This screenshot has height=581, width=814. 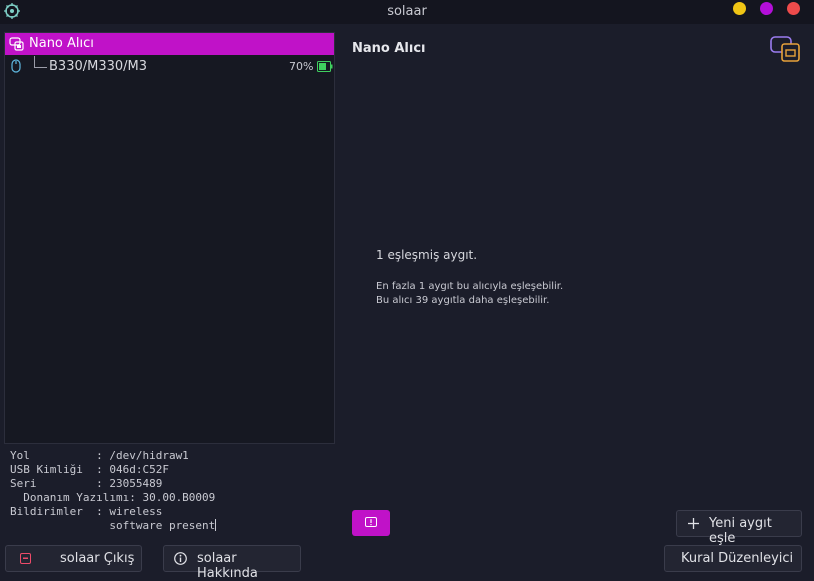 I want to click on info-icon, so click(x=180, y=558).